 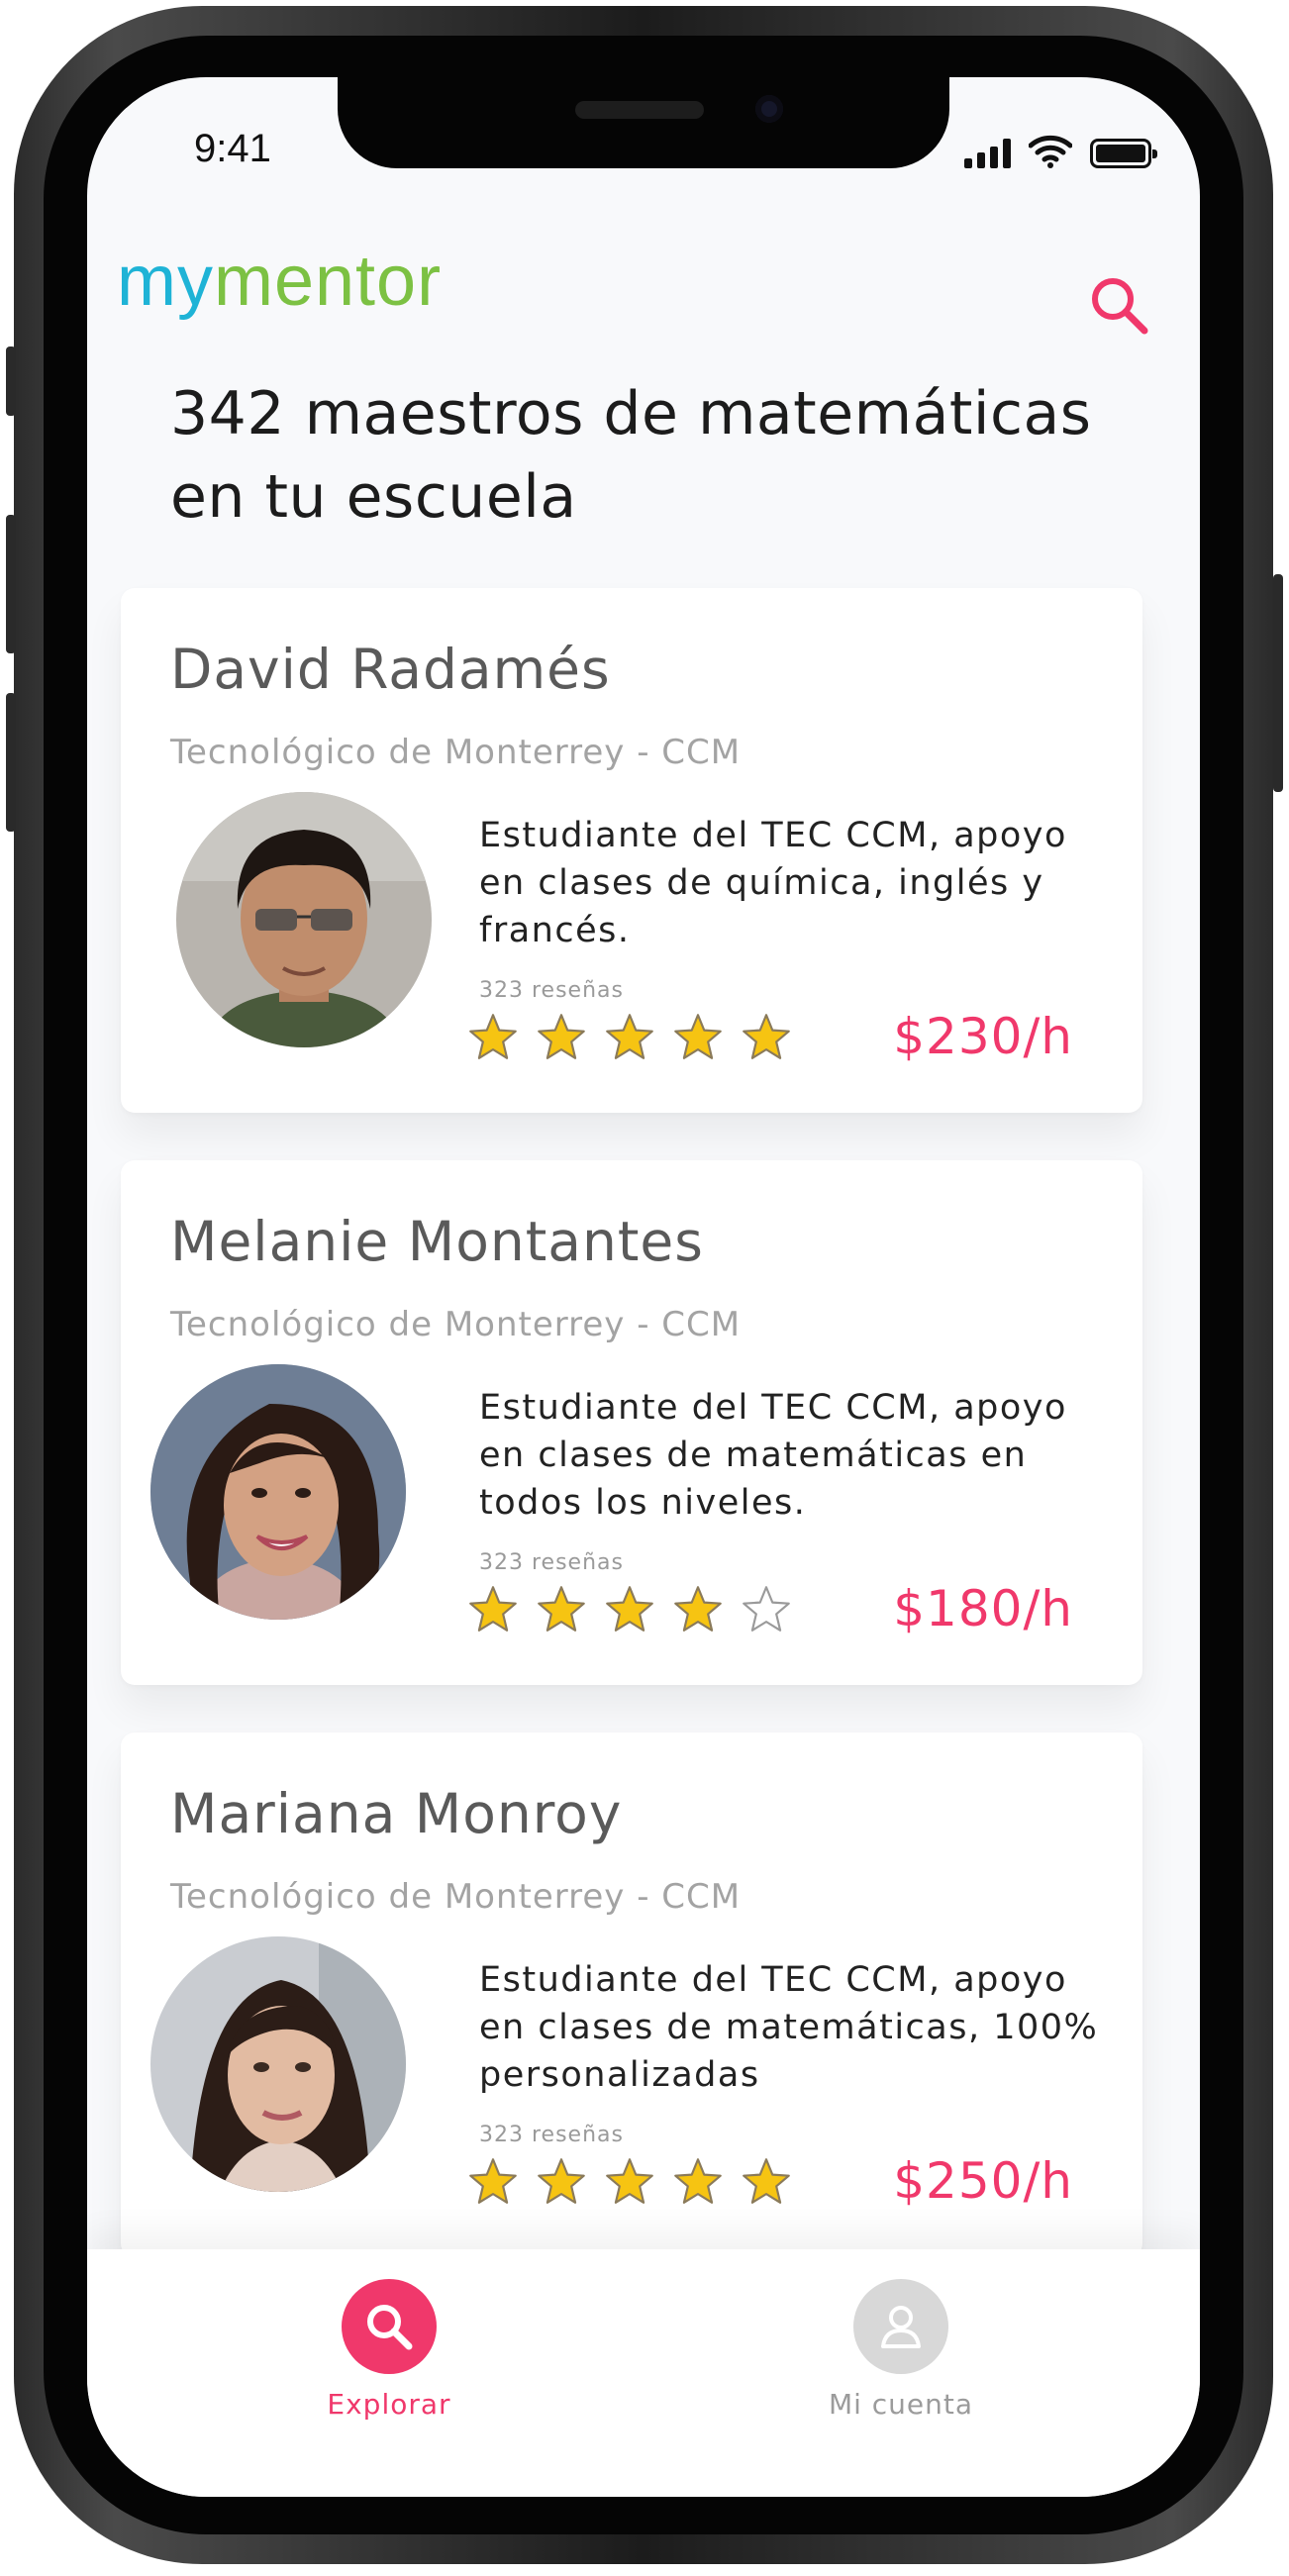 What do you see at coordinates (166, 281) in the screenshot?
I see `logo-my: my` at bounding box center [166, 281].